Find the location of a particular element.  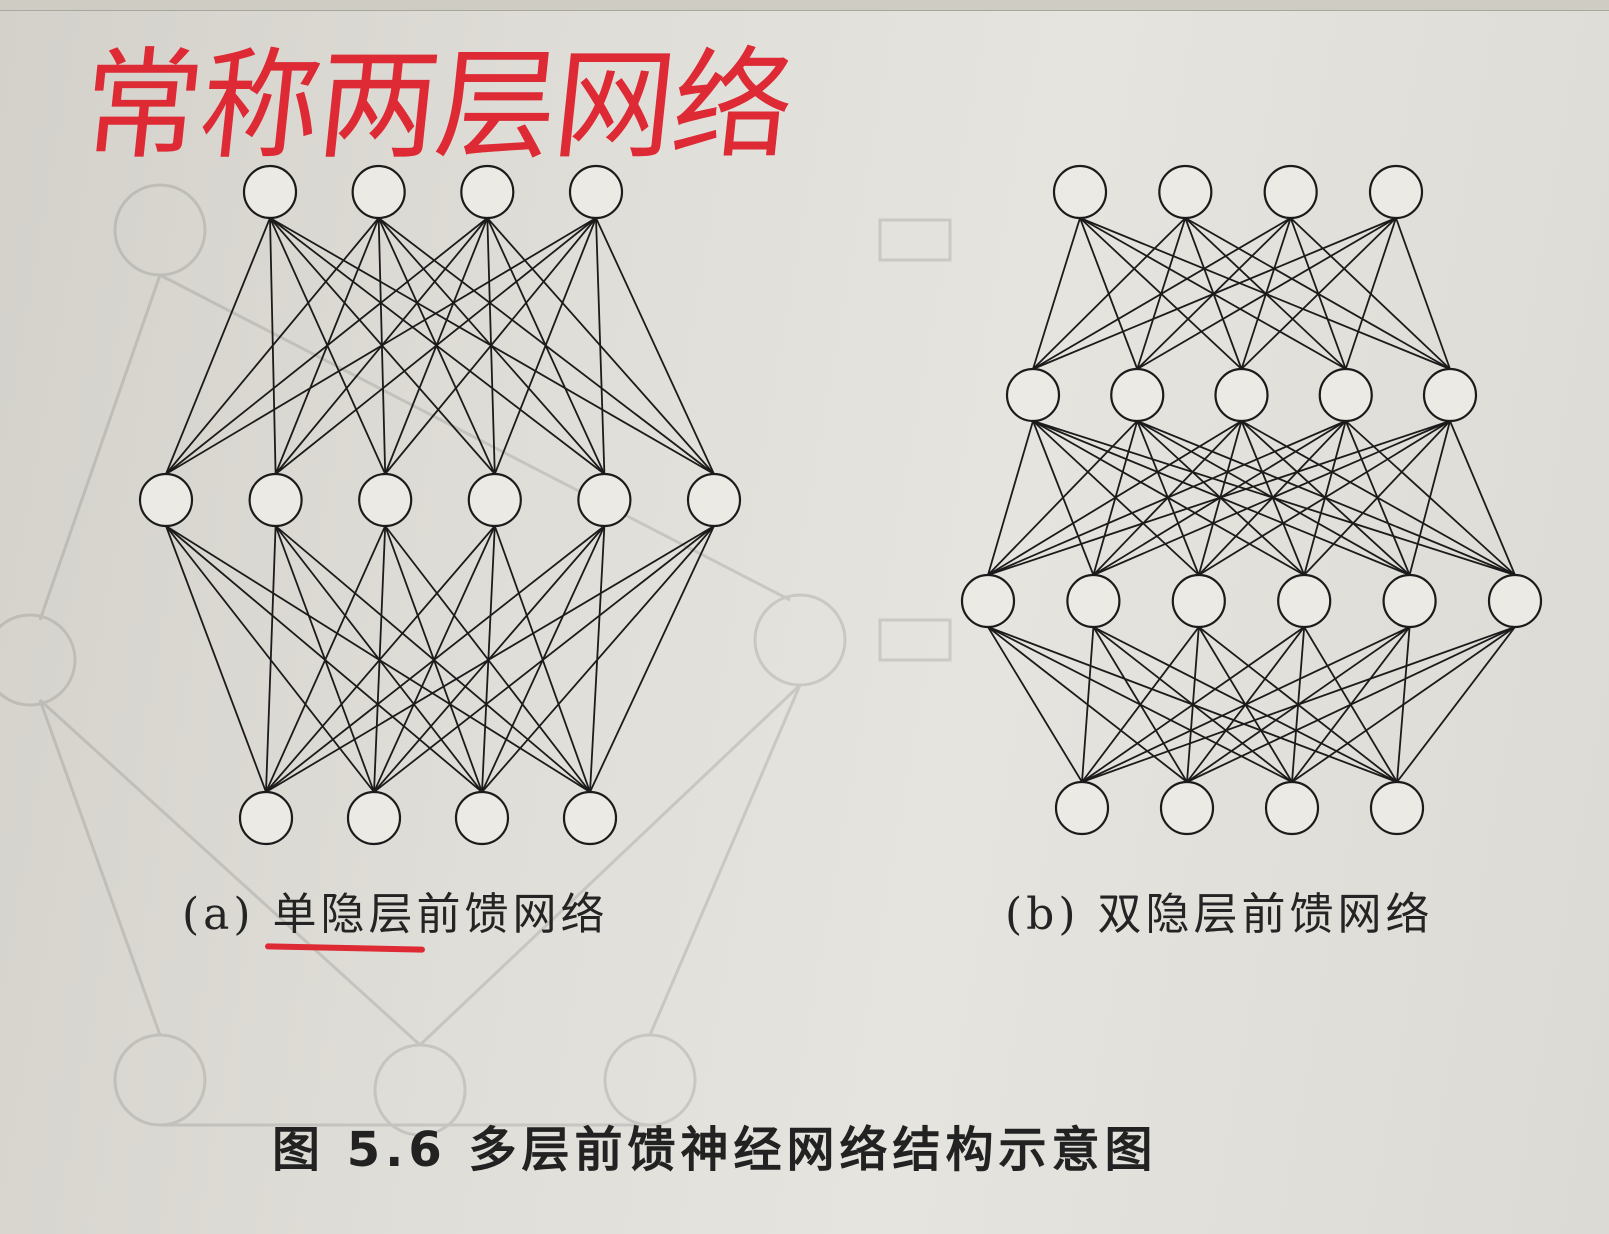

subfigure-a-caption: (a) 单隐层前馈网络 is located at coordinates (395, 914).